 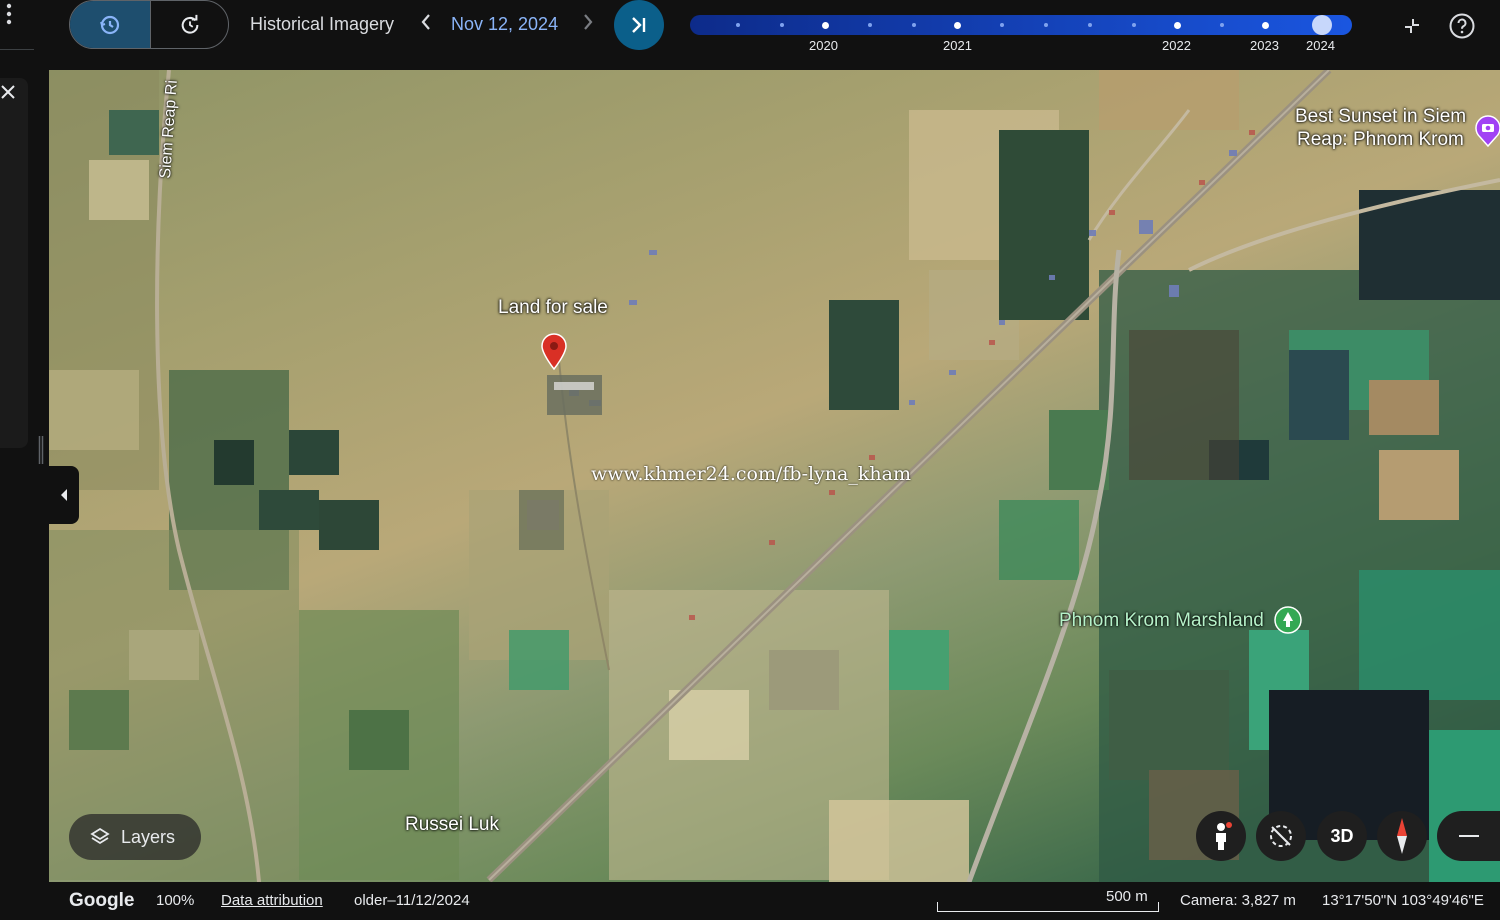 I want to click on timeline-year: 2023, so click(x=1264, y=45).